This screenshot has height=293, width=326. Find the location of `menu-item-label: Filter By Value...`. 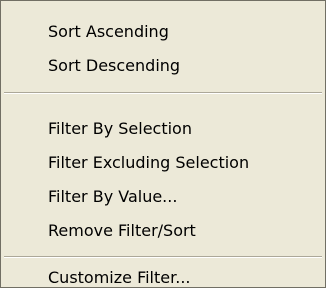

menu-item-label: Filter By Value... is located at coordinates (113, 196).